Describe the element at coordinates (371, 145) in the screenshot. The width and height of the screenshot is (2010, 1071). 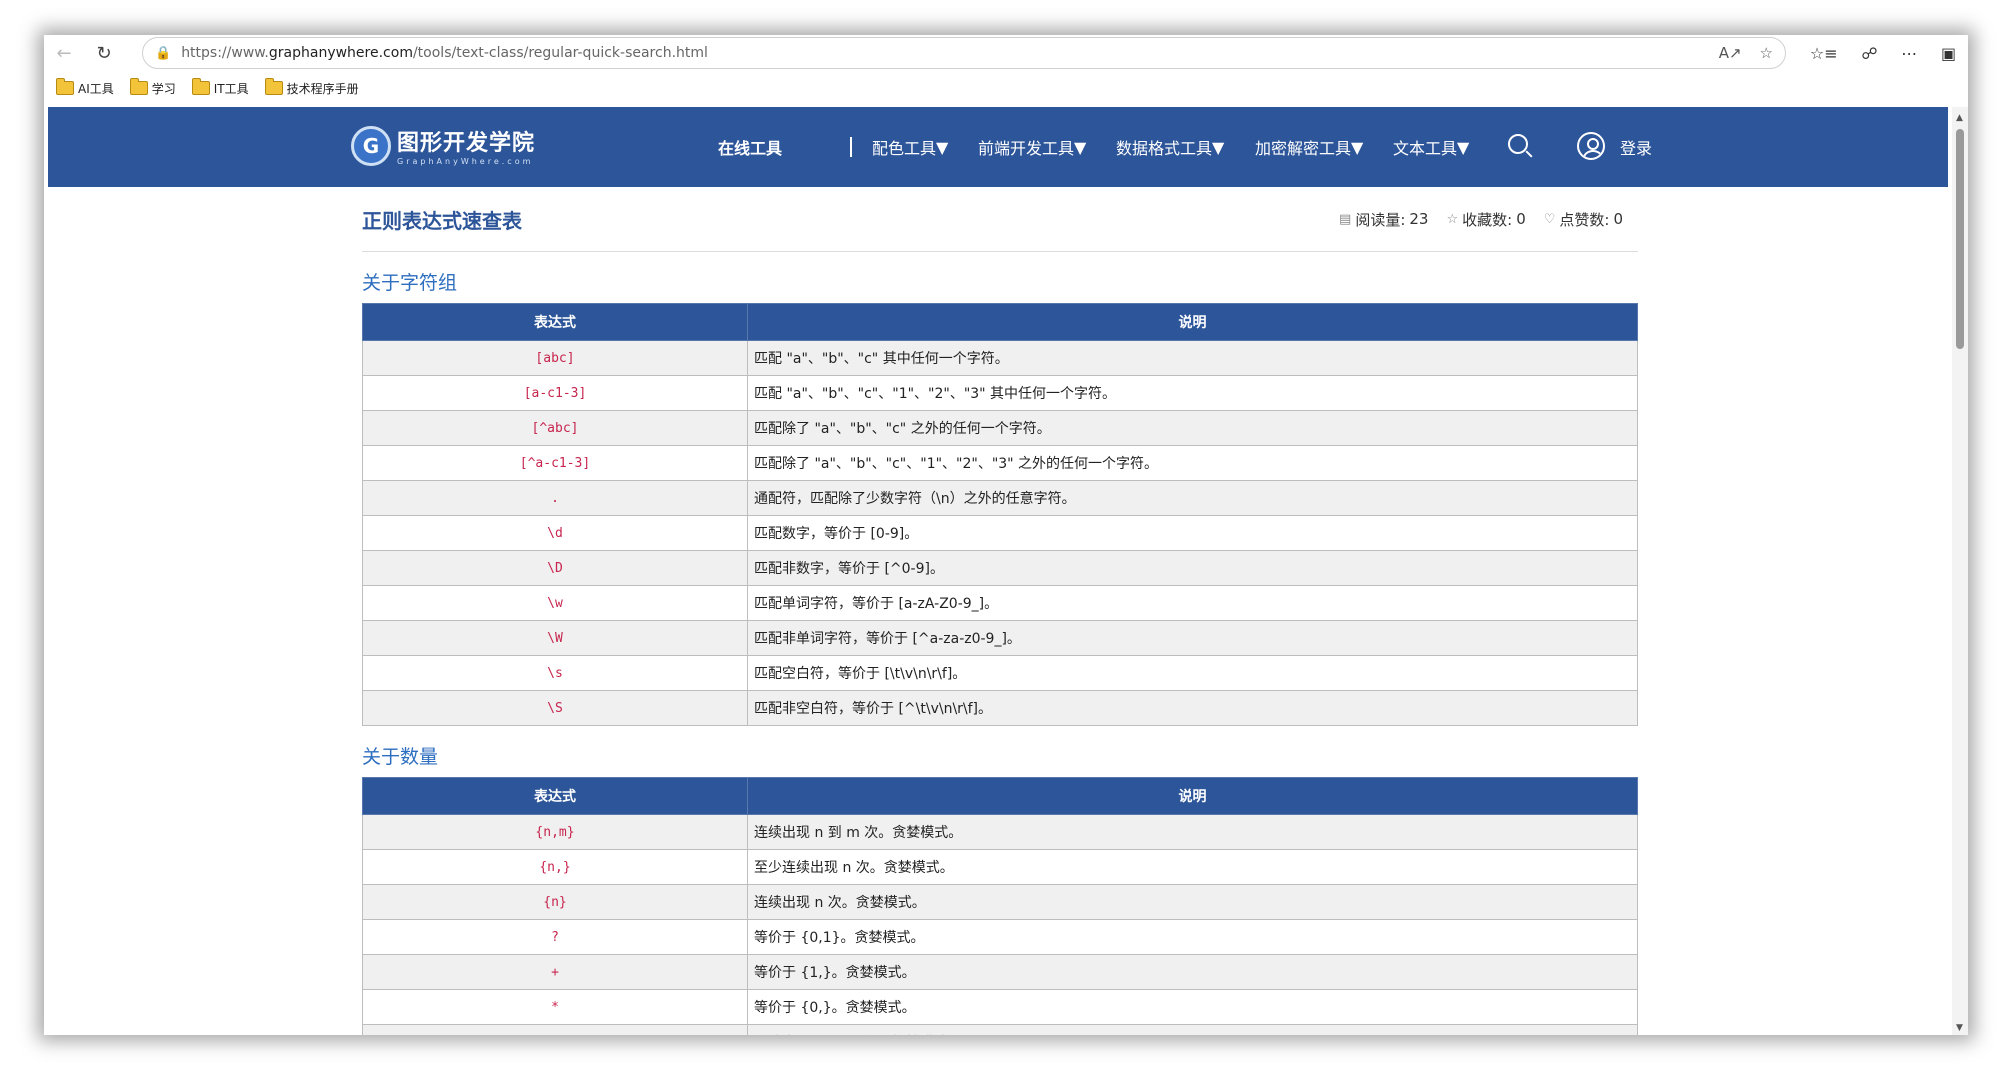
I see `logo-g-icon: G` at that location.